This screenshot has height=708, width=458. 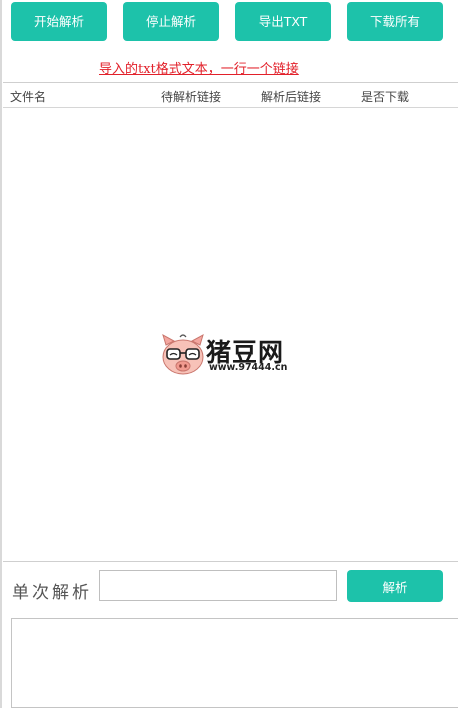 What do you see at coordinates (385, 96) in the screenshot?
I see `column-header-downloaded: 是否下载` at bounding box center [385, 96].